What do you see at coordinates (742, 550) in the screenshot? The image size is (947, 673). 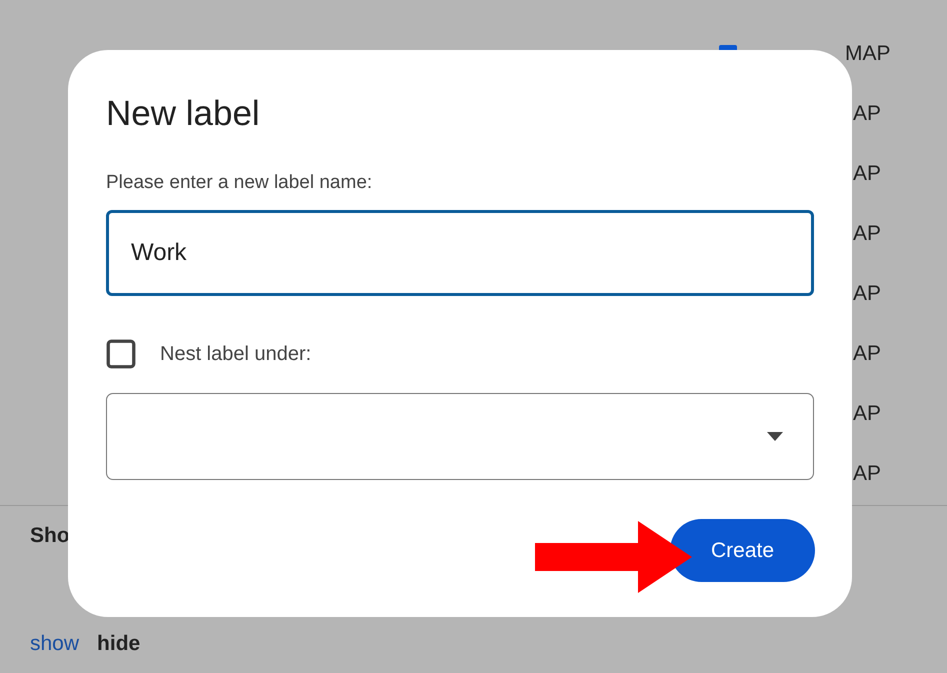 I see `create-button: Create` at bounding box center [742, 550].